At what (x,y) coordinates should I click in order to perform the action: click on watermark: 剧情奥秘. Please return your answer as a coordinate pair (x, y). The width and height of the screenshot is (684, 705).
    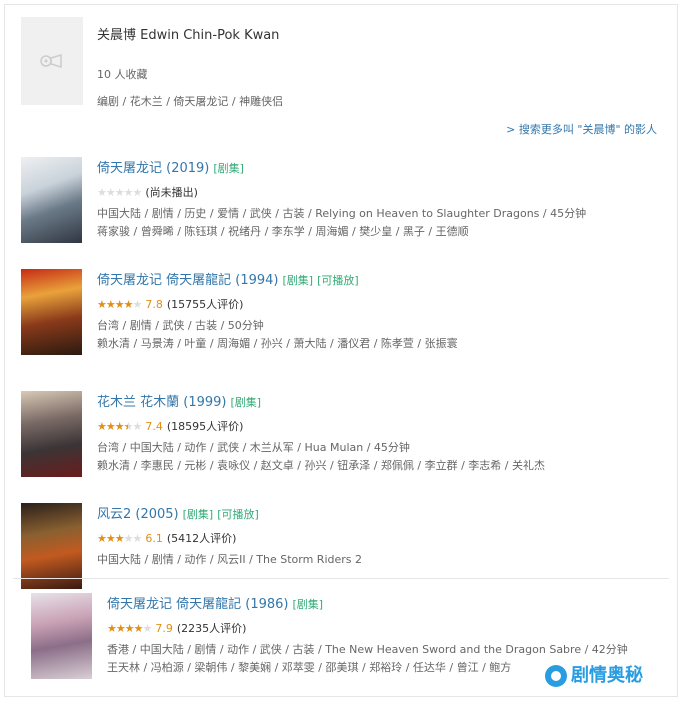
    Looking at the image, I should click on (594, 674).